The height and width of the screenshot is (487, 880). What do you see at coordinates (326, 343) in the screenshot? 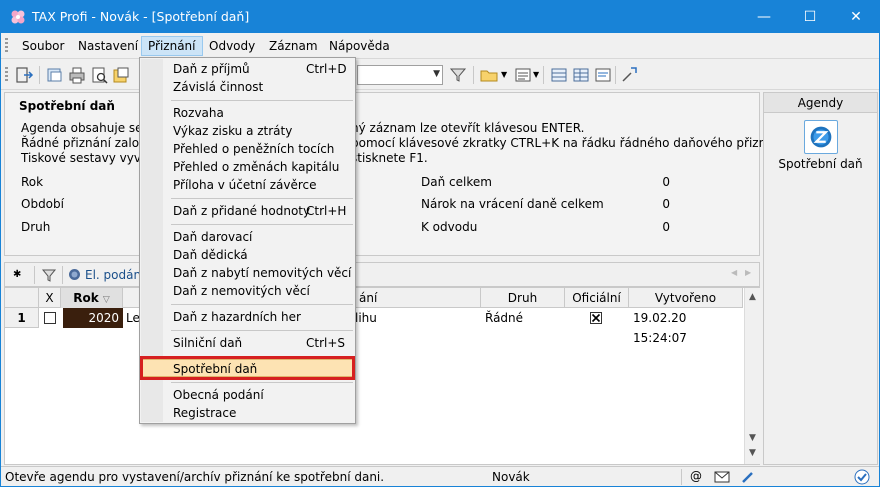
I see `menu-item-shortcut: Ctrl+S` at bounding box center [326, 343].